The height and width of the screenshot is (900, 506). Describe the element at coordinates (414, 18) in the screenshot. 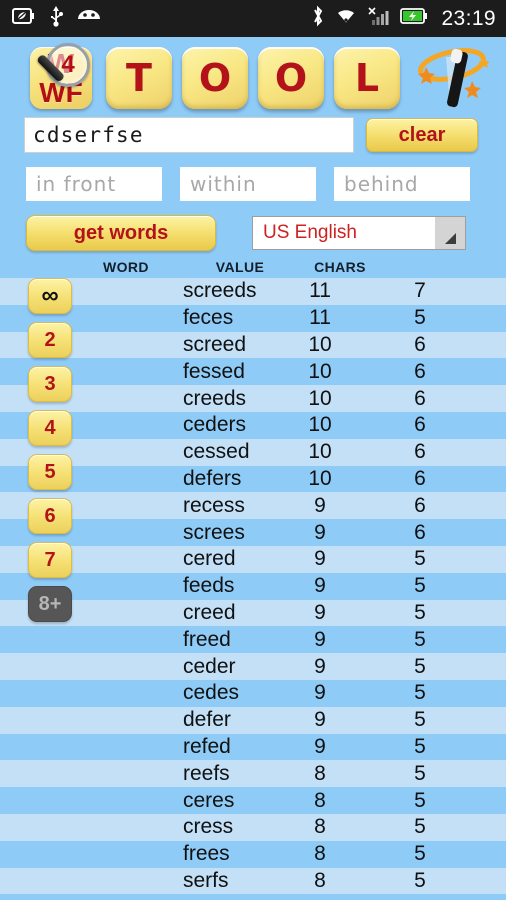

I see `battery-charging-icon` at that location.